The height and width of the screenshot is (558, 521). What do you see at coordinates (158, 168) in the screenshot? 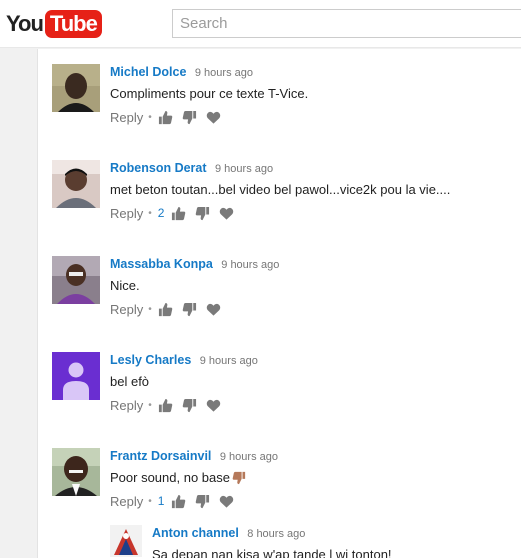
I see `comment-author: Robenson Derat` at bounding box center [158, 168].